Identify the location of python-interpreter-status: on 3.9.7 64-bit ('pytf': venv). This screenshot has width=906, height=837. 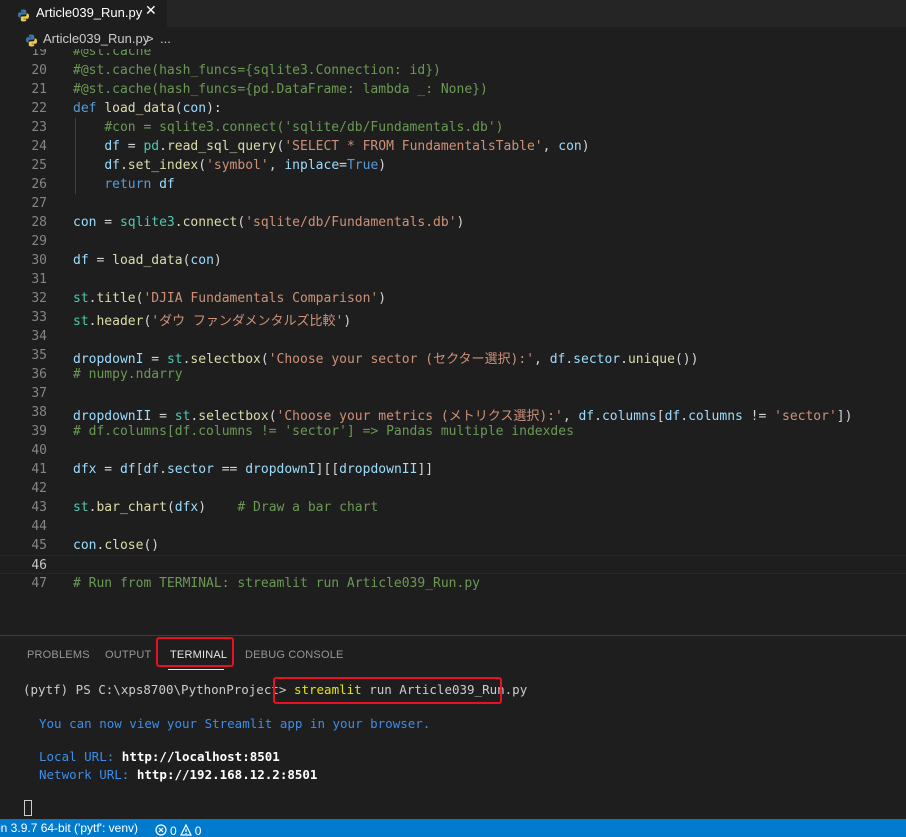
(69, 828).